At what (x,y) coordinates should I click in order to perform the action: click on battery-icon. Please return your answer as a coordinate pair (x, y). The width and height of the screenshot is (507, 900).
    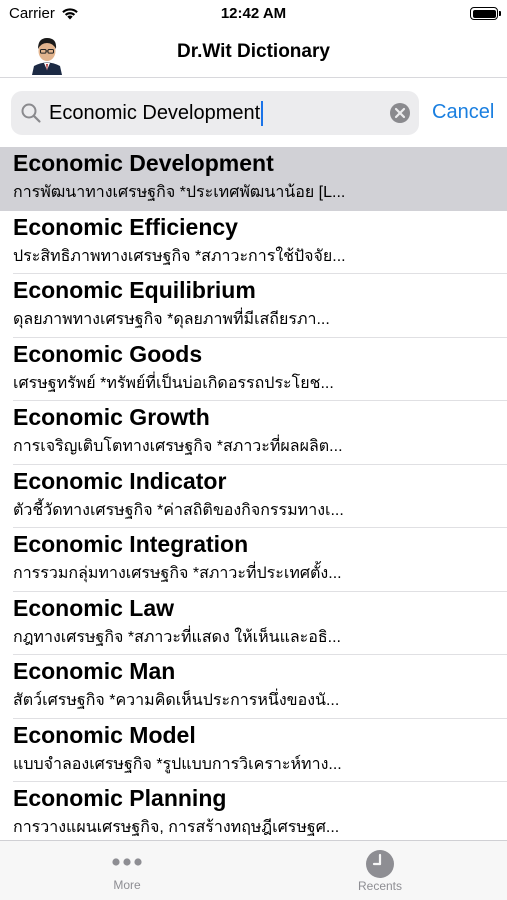
    Looking at the image, I should click on (485, 13).